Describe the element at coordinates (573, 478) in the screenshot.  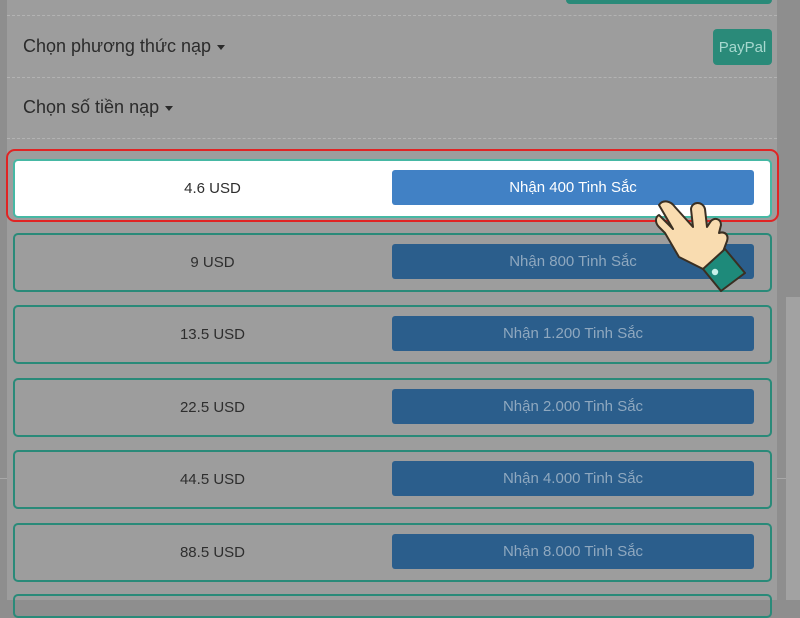
I see `receive-button: Nhận 4.000 Tinh Sắc` at that location.